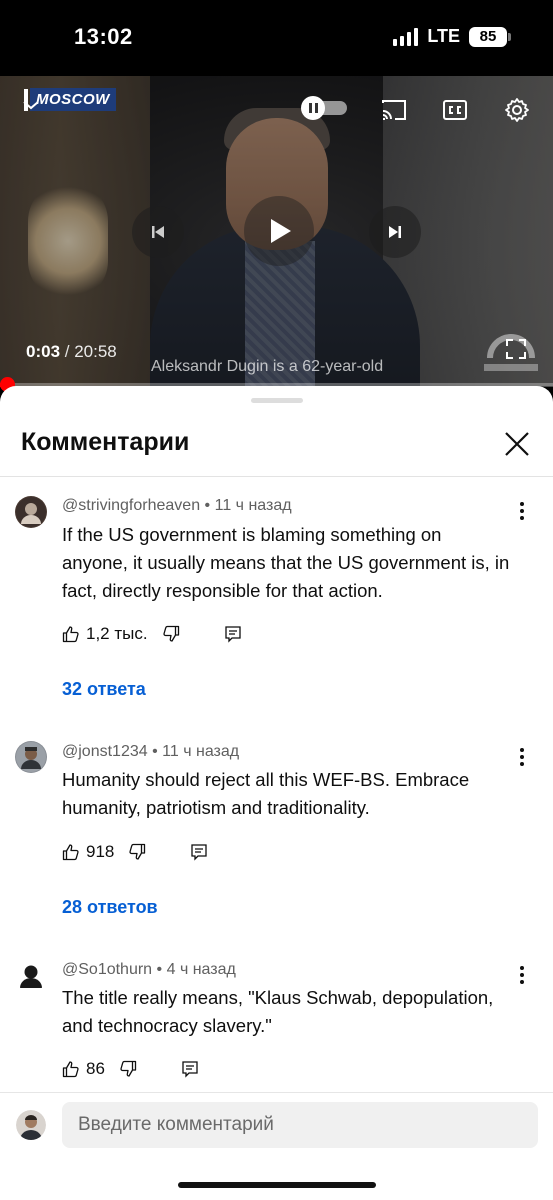 The height and width of the screenshot is (1200, 553). I want to click on replies-link: 28 ответов, so click(110, 907).